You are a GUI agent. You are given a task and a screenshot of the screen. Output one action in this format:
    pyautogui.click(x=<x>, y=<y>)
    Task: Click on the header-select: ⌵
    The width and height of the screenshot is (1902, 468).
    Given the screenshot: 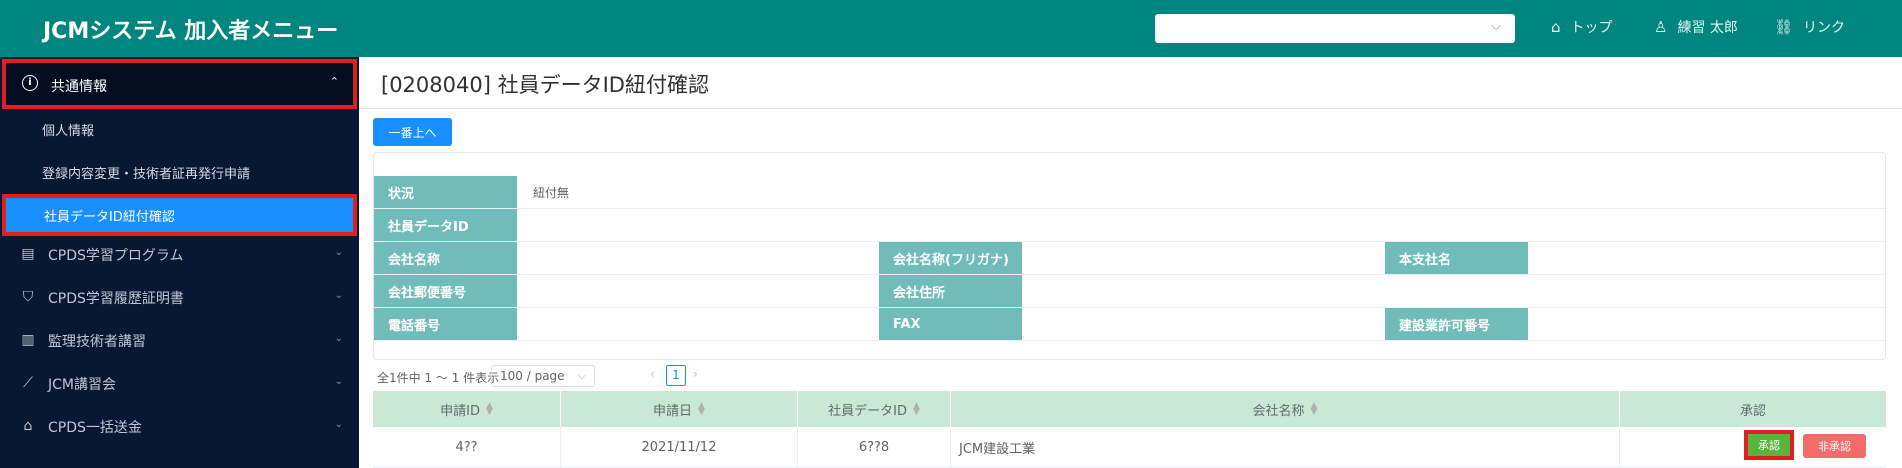 What is the action you would take?
    pyautogui.click(x=1335, y=28)
    